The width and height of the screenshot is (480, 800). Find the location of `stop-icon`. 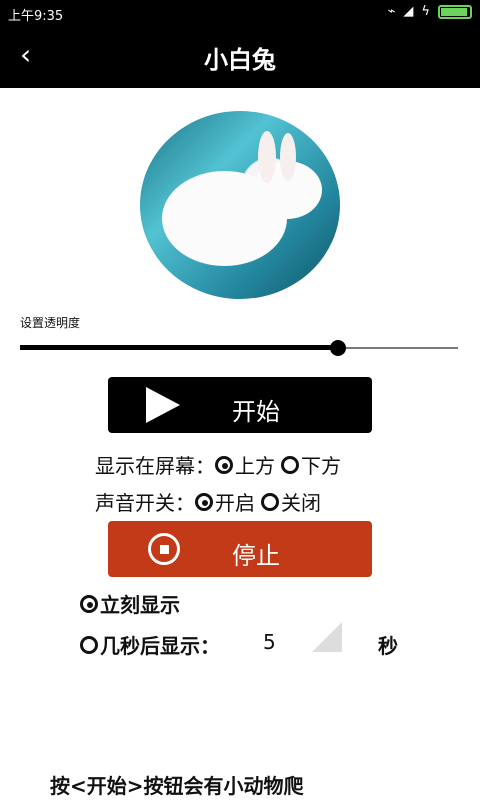

stop-icon is located at coordinates (164, 549).